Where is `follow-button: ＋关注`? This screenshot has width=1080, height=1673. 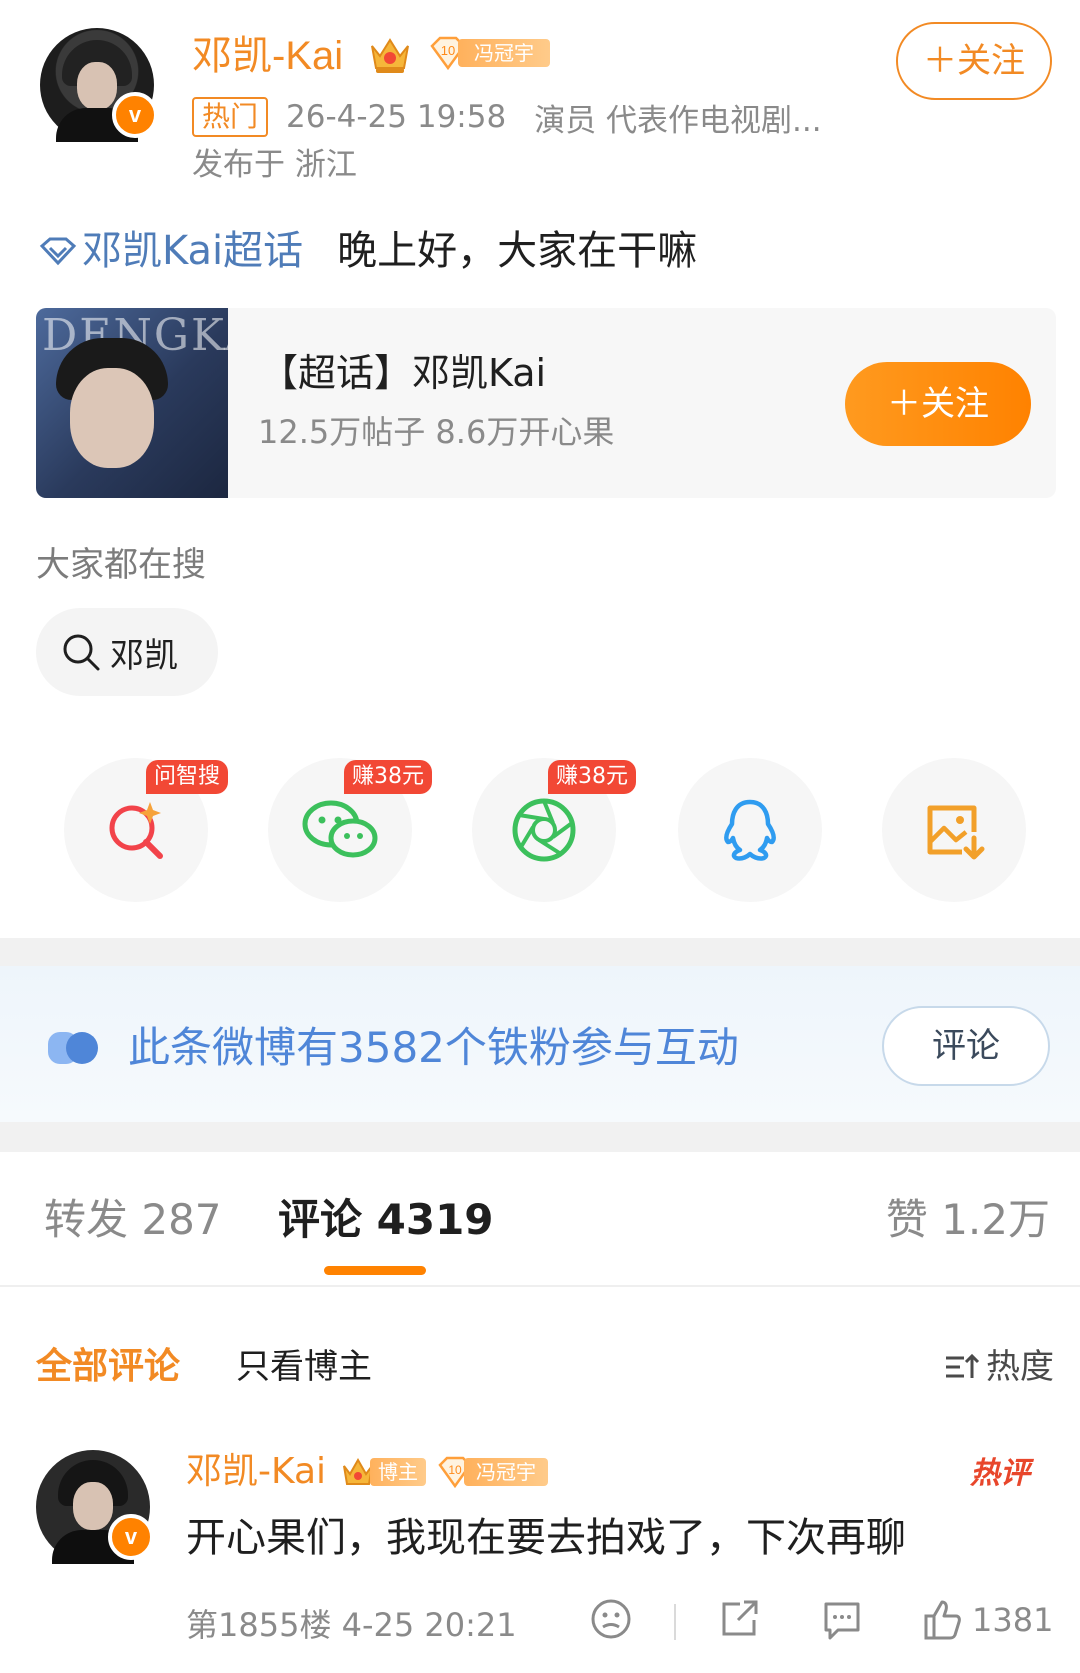 follow-button: ＋关注 is located at coordinates (974, 61).